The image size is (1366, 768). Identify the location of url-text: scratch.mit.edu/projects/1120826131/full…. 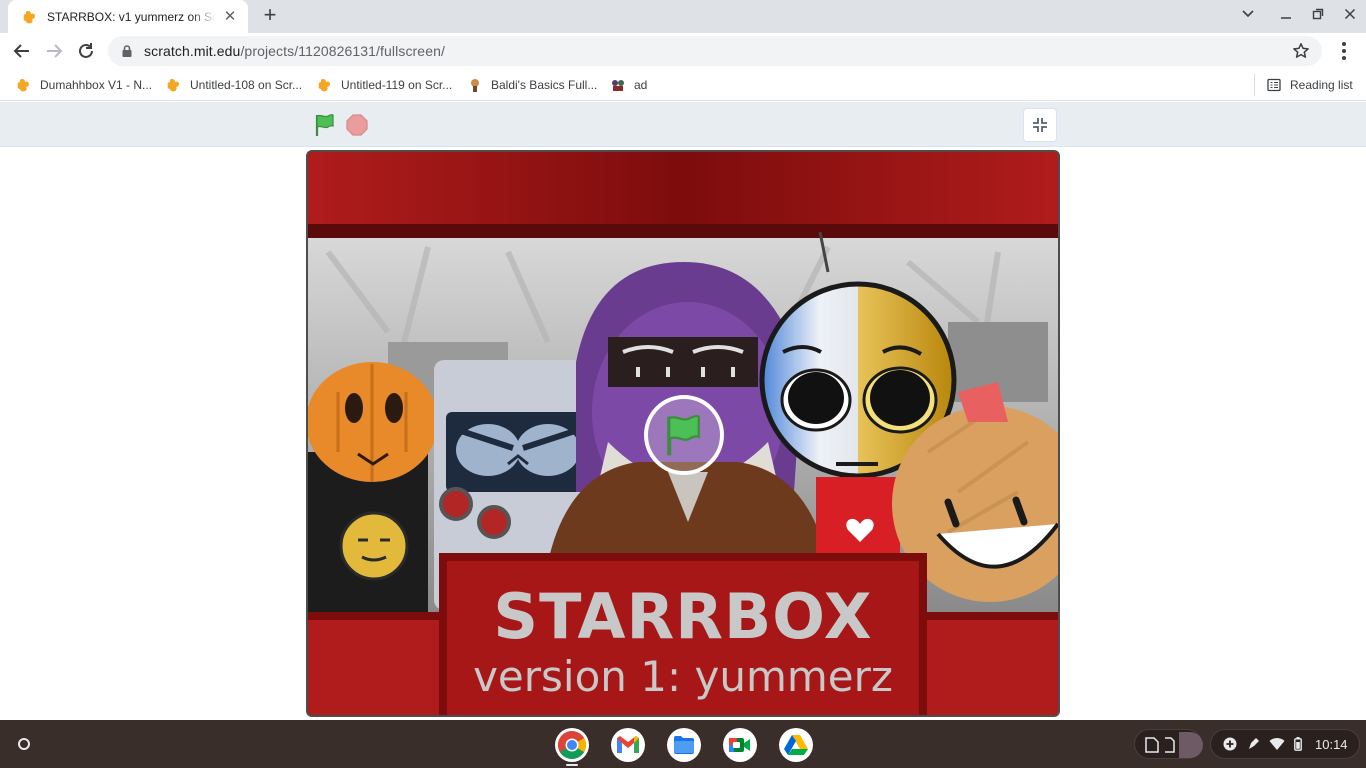
(294, 51).